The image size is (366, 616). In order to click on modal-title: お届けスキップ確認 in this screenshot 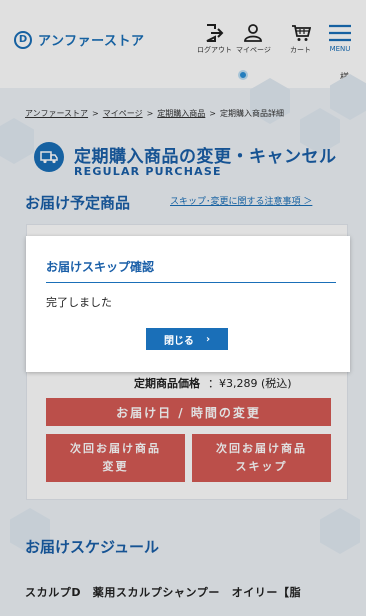, I will do `click(100, 267)`.